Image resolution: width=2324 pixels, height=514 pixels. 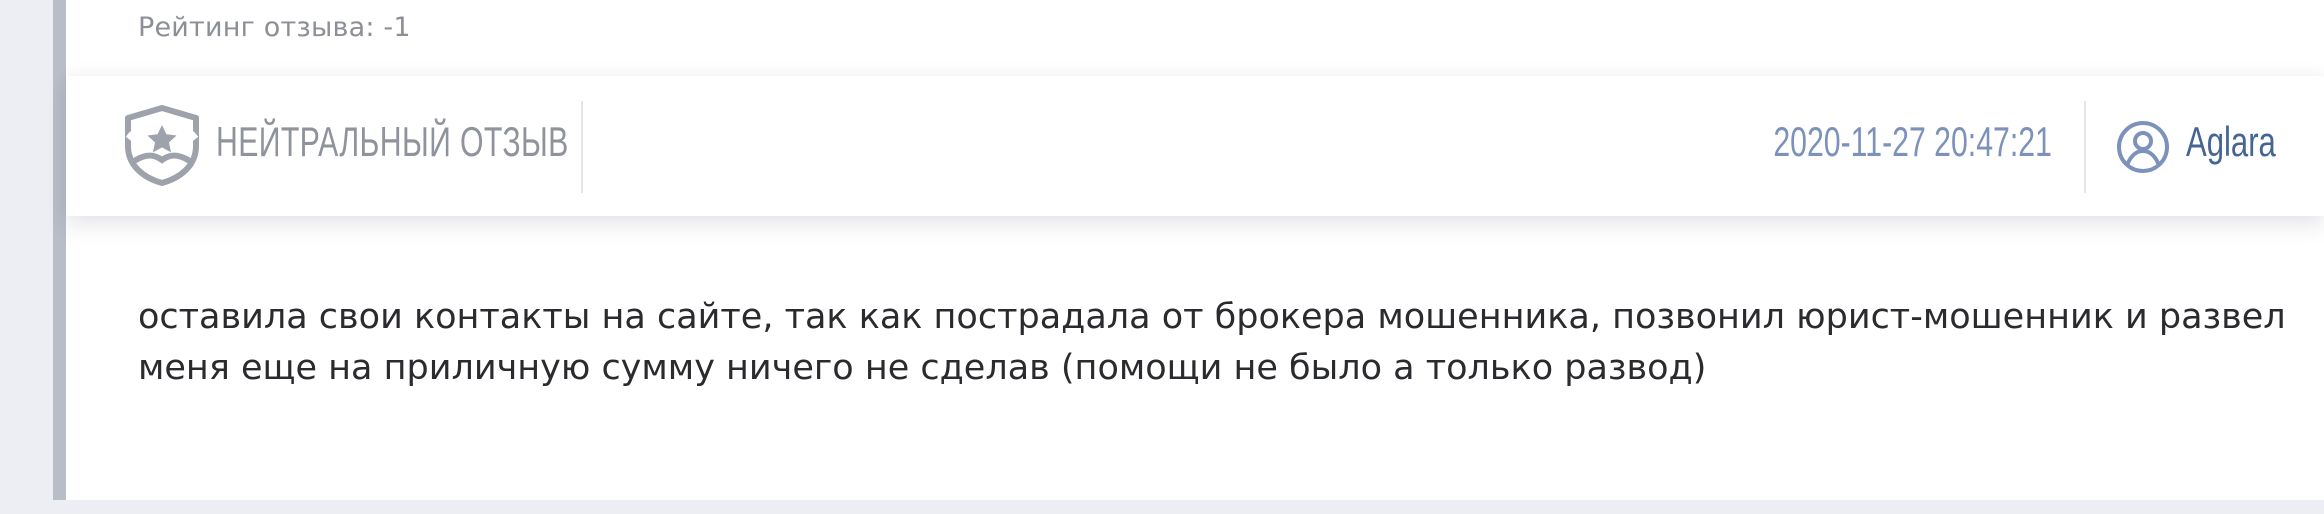 I want to click on shield-star-icon, so click(x=162, y=145).